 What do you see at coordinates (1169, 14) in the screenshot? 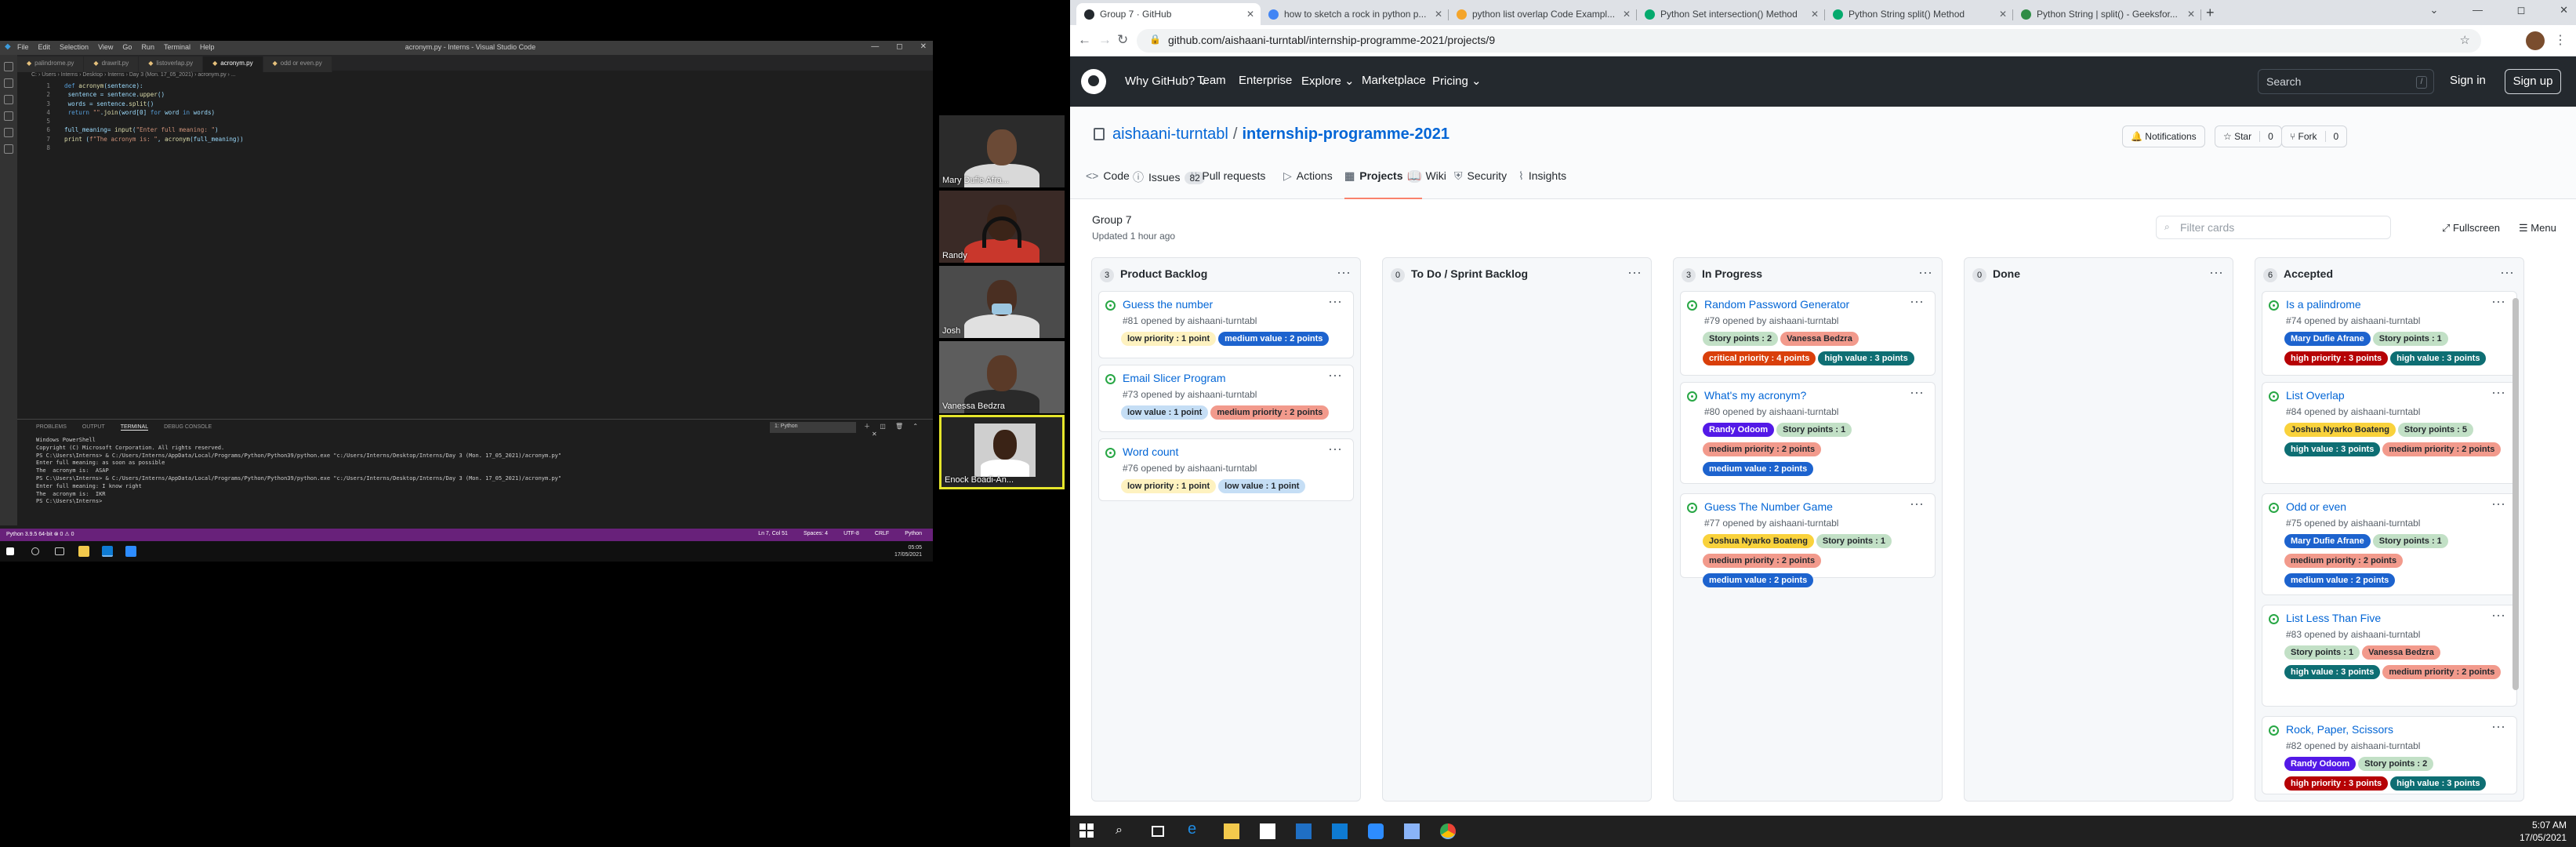
I see `browser-tab: Group 7 · GitHub ✕` at bounding box center [1169, 14].